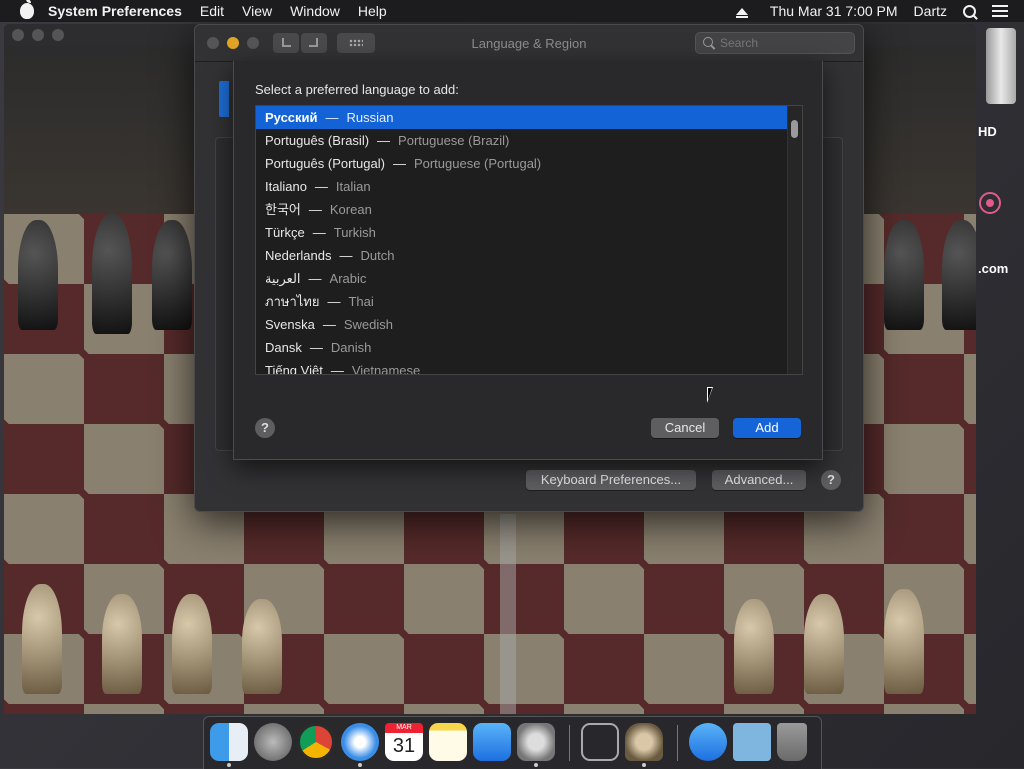 The width and height of the screenshot is (1024, 769). What do you see at coordinates (18, 35) in the screenshot?
I see `close-button` at bounding box center [18, 35].